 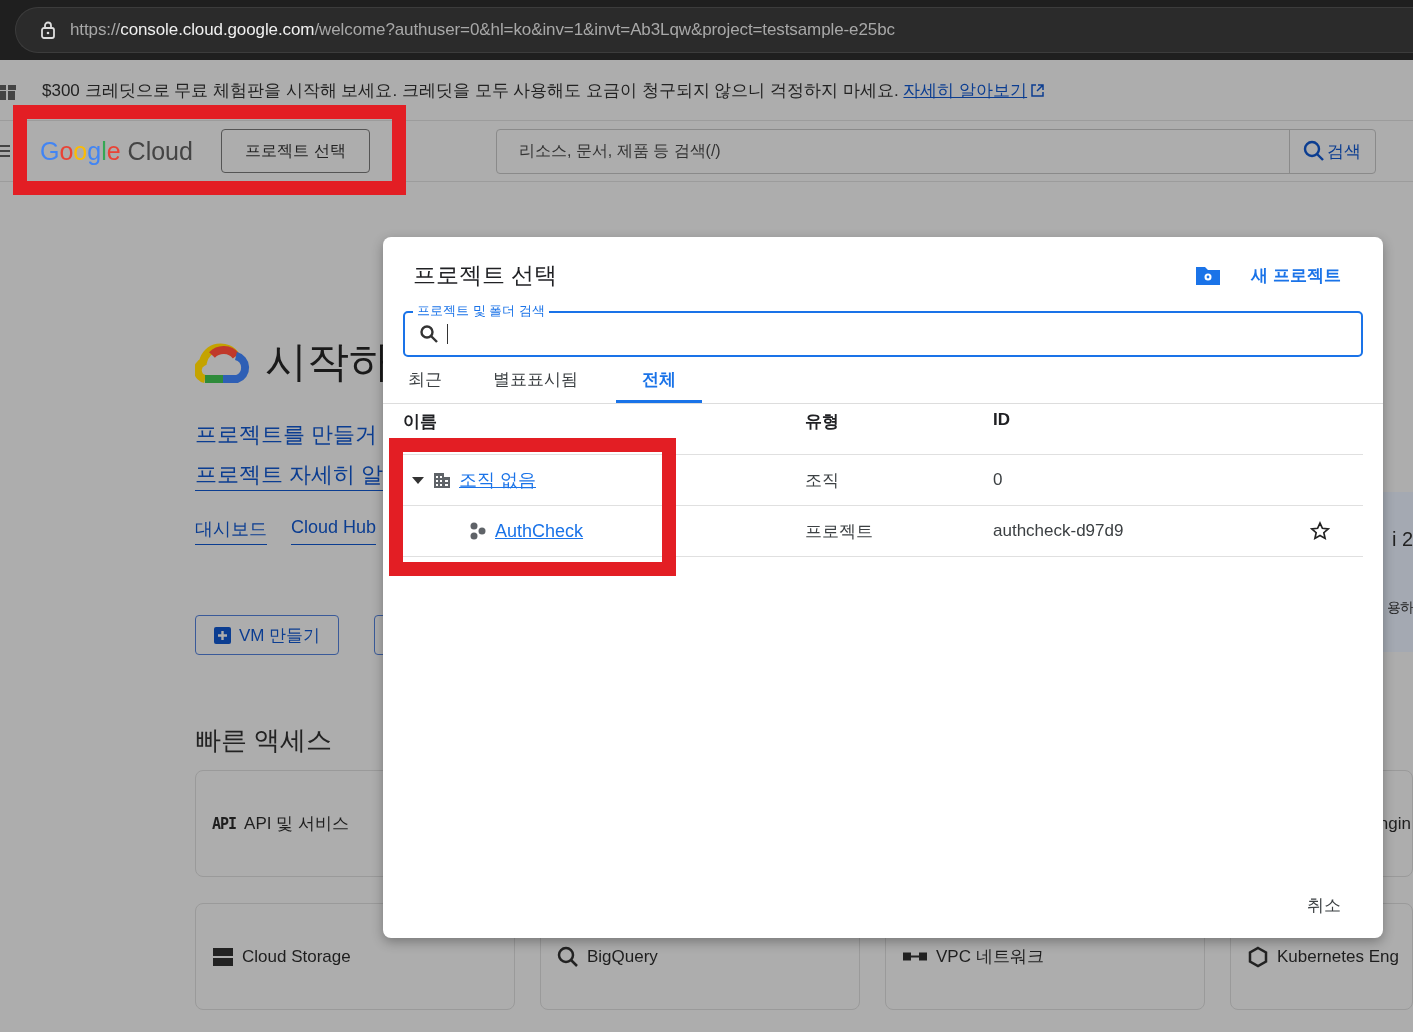 What do you see at coordinates (915, 956) in the screenshot?
I see `network-icon` at bounding box center [915, 956].